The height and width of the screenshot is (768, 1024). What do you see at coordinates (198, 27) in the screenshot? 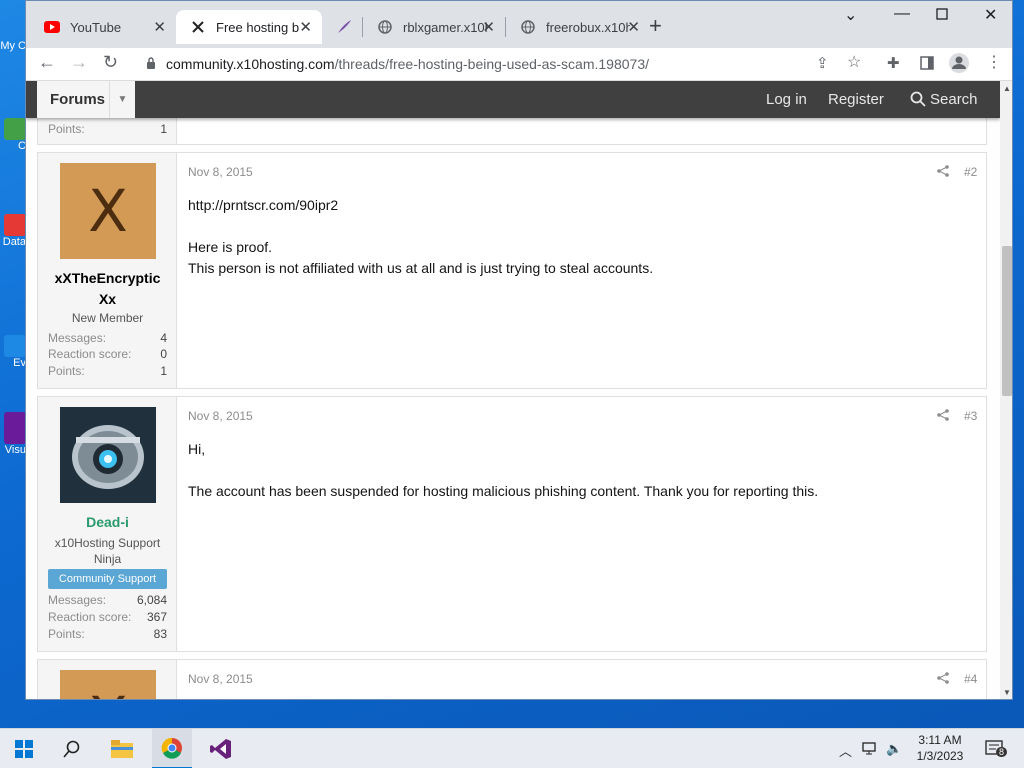
I see `x10-icon` at bounding box center [198, 27].